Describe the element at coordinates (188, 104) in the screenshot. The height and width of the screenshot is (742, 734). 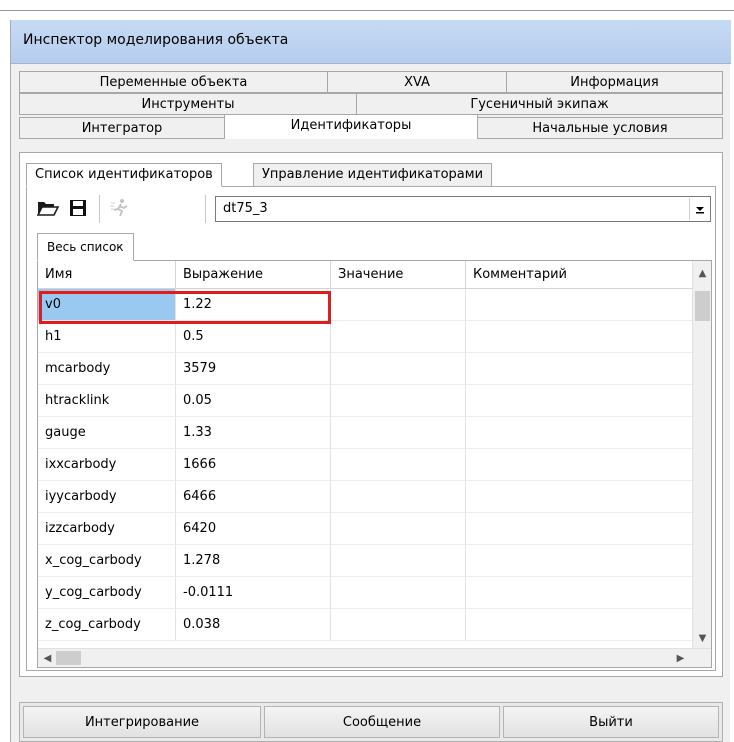
I see `tab-tools: Инструменты` at that location.